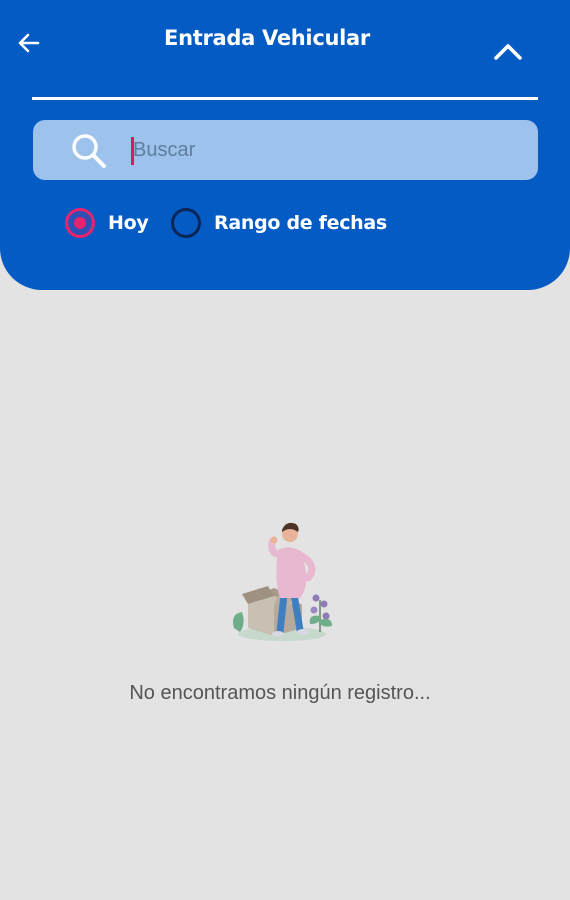 The image size is (570, 900). I want to click on chevron-up-icon, so click(508, 52).